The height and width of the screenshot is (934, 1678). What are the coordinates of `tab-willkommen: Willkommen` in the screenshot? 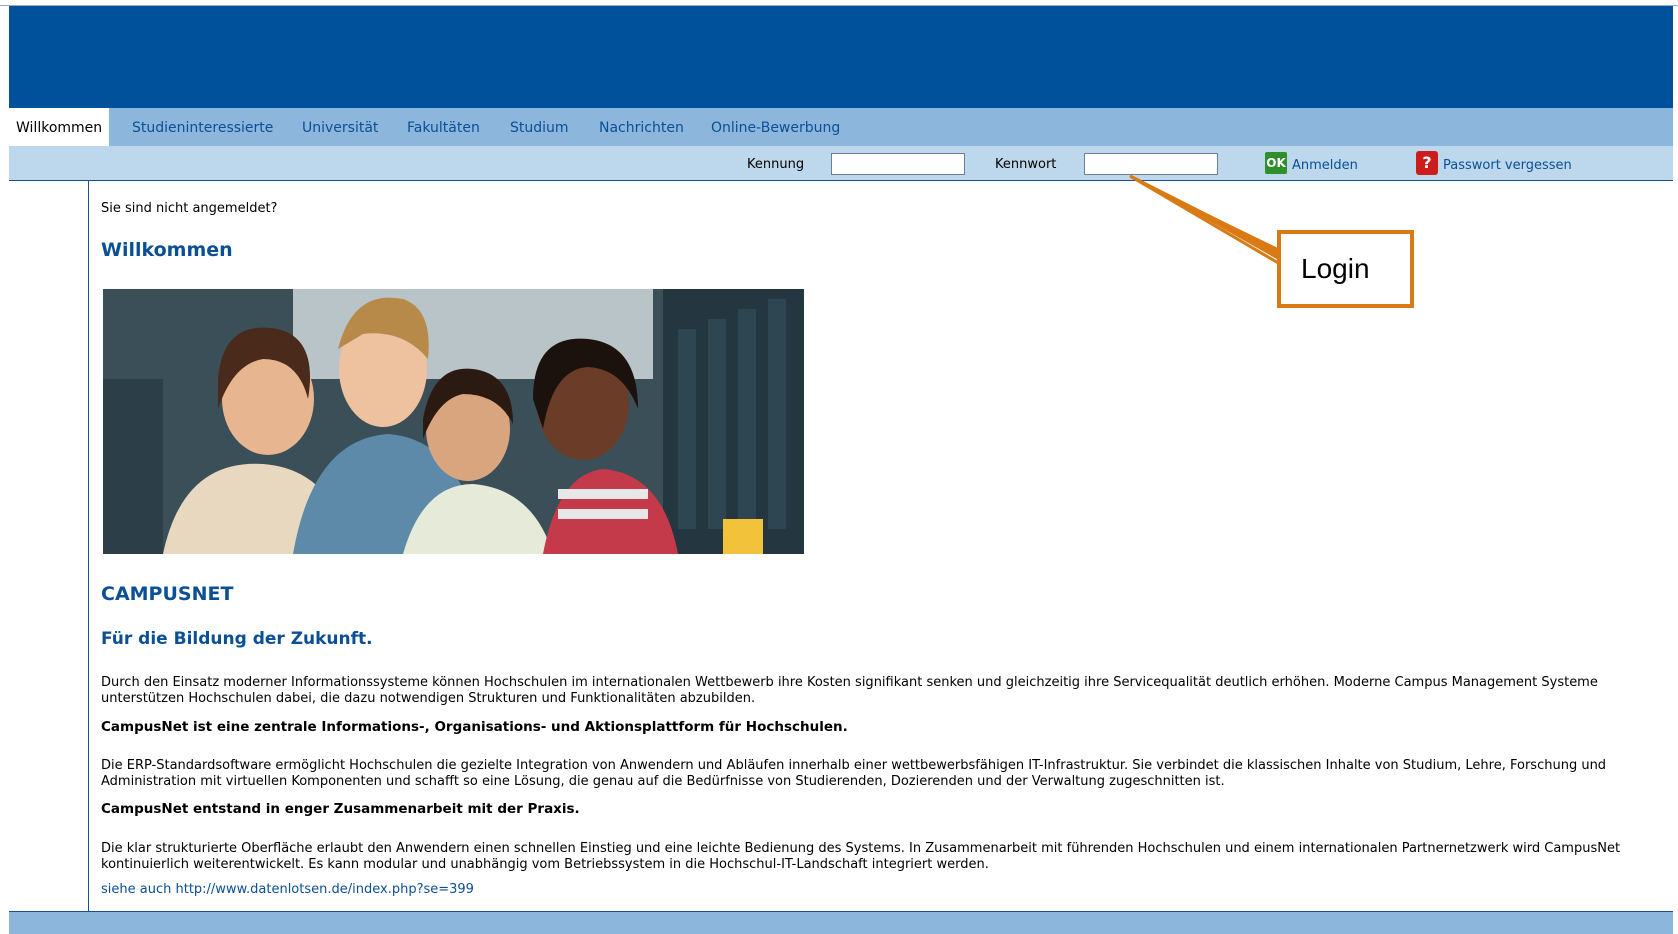 It's located at (59, 127).